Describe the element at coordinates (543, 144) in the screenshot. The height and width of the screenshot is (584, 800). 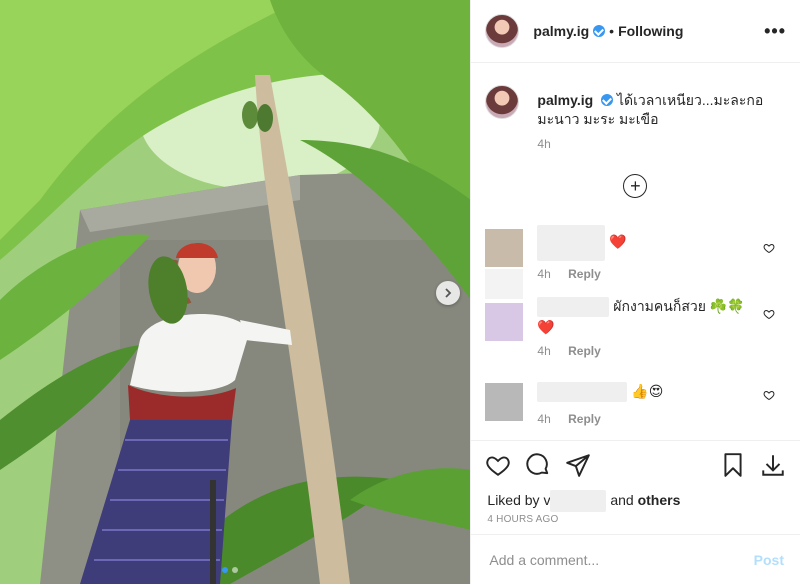
I see `caption-timestamp: 4h` at that location.